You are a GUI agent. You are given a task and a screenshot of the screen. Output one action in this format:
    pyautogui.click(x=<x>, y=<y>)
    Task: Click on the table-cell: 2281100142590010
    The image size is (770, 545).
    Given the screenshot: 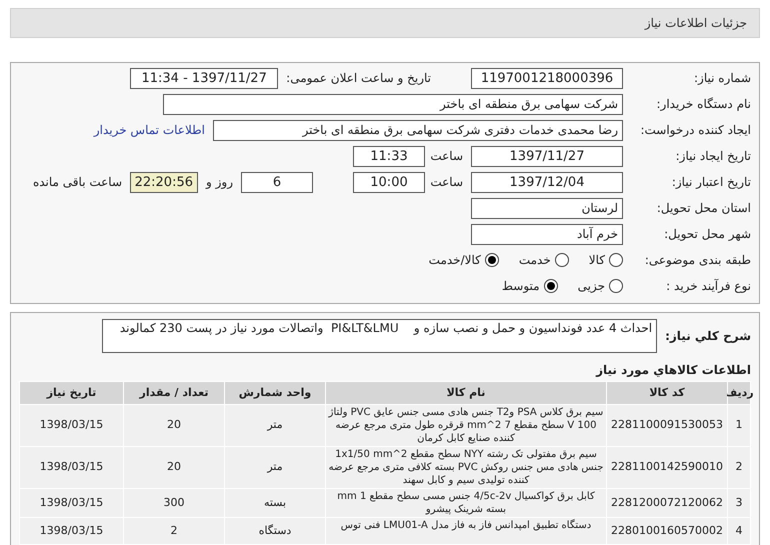 What is the action you would take?
    pyautogui.click(x=667, y=467)
    